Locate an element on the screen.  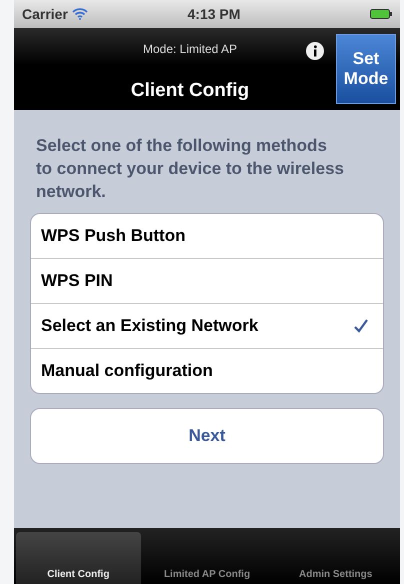
tab: Limited AP Config is located at coordinates (207, 558).